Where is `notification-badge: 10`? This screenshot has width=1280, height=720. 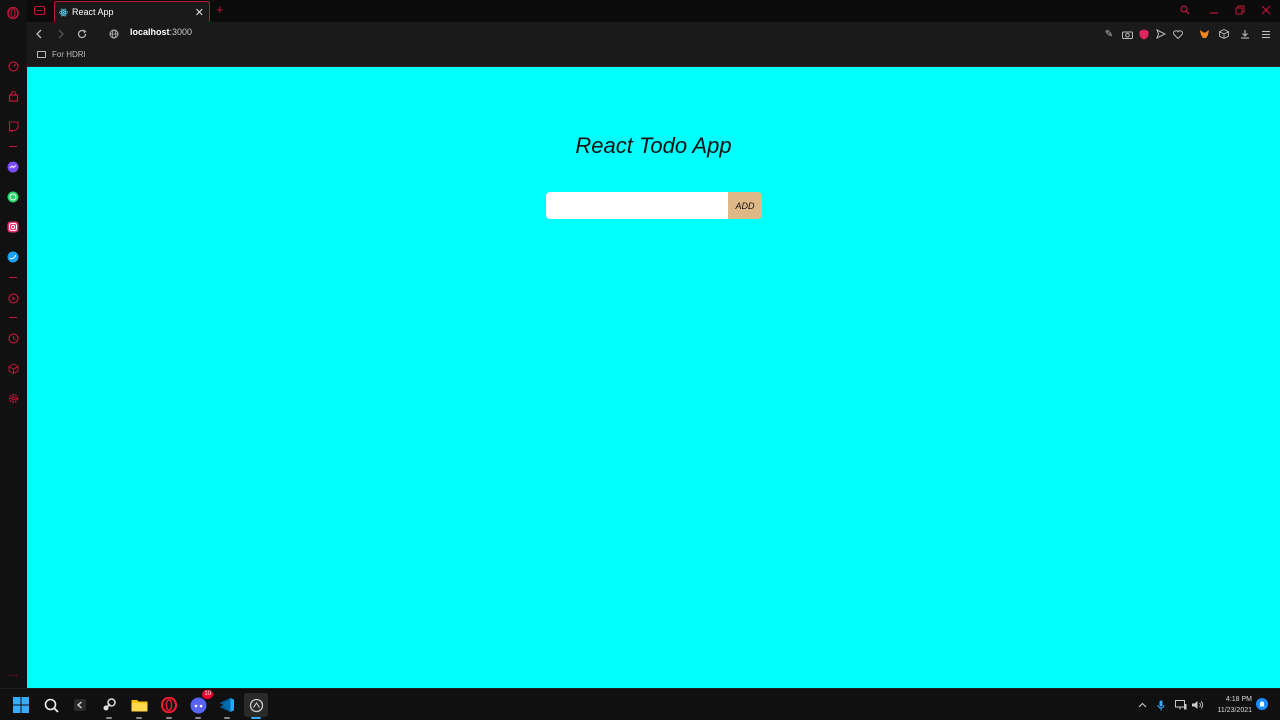
notification-badge: 10 is located at coordinates (207, 694).